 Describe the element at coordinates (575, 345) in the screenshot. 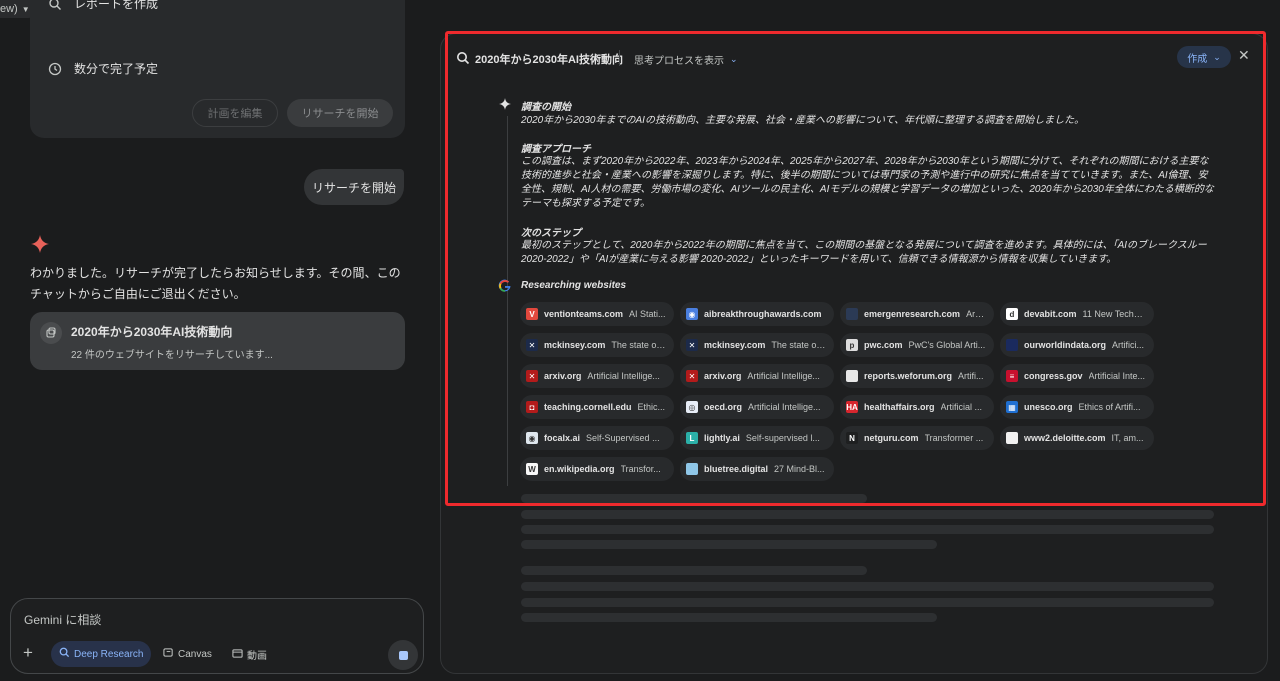

I see `website-domain: mckinsey.com` at that location.